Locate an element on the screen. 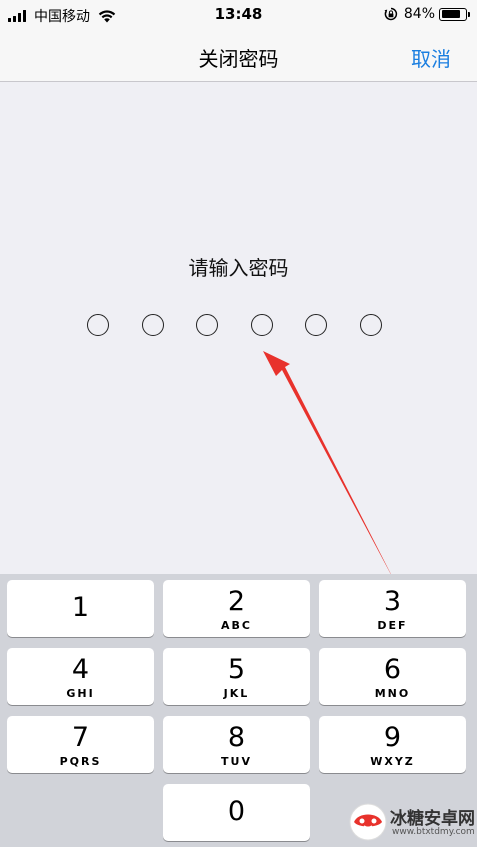 Image resolution: width=477 pixels, height=847 pixels. watermark-name: 冰糖安卓网 is located at coordinates (432, 819).